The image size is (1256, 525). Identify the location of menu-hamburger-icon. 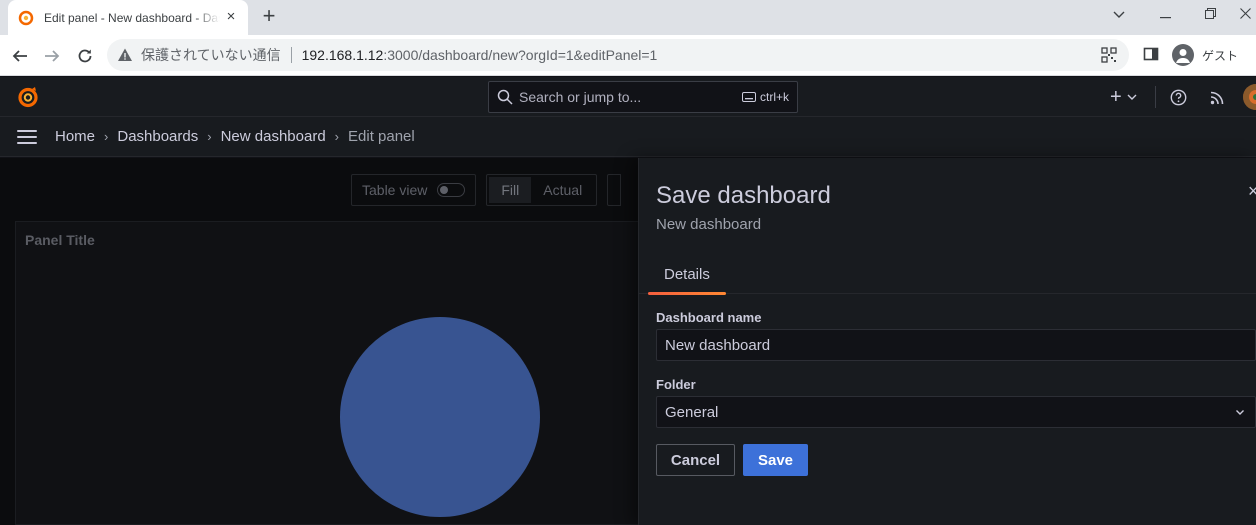
(27, 136).